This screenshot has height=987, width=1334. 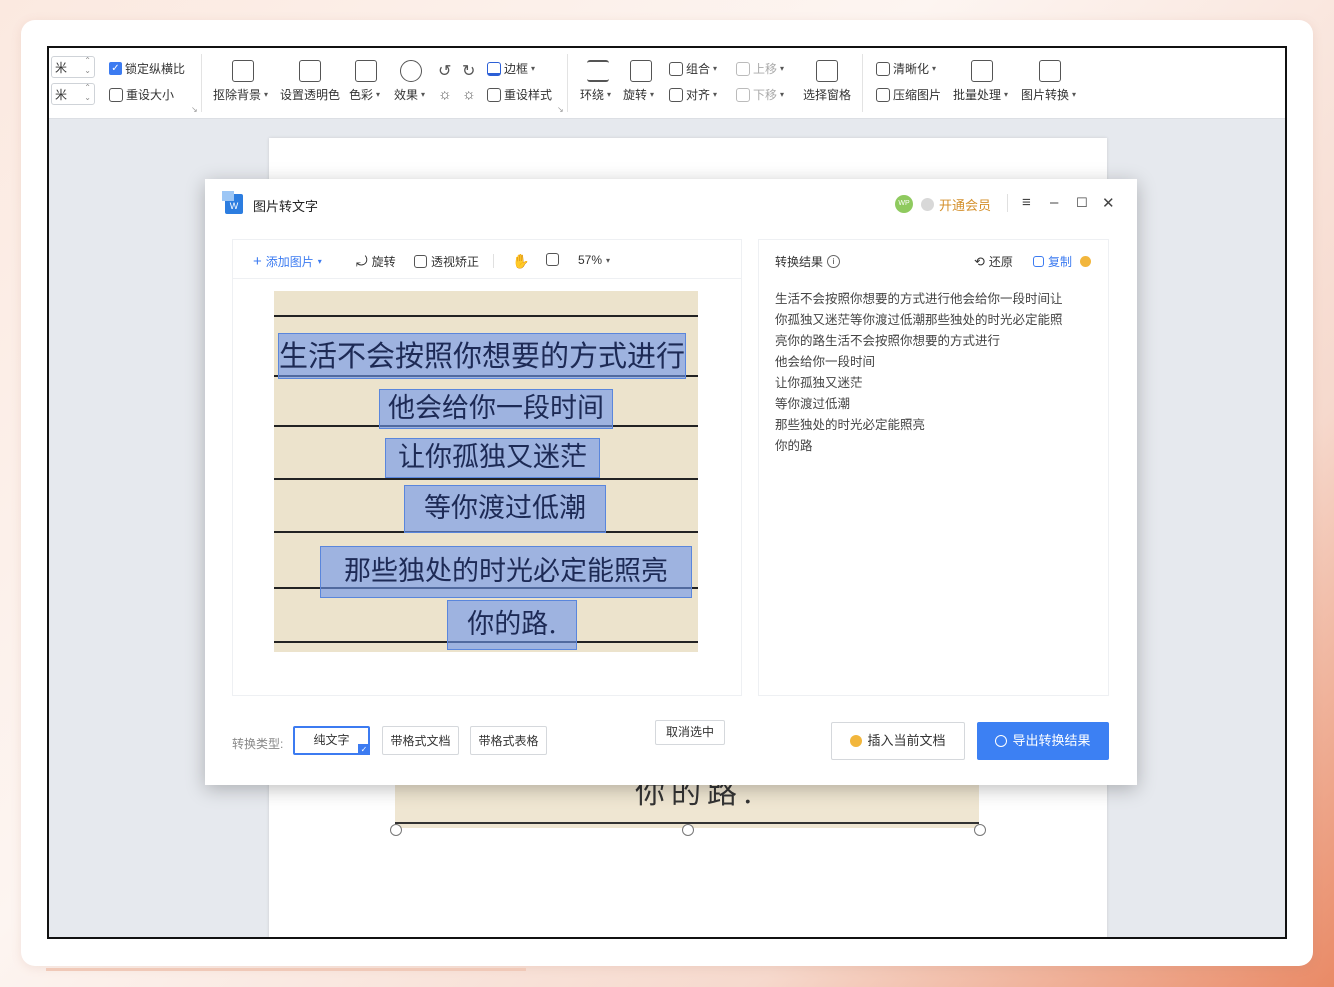 I want to click on vip-label: 开通会员, so click(x=965, y=205).